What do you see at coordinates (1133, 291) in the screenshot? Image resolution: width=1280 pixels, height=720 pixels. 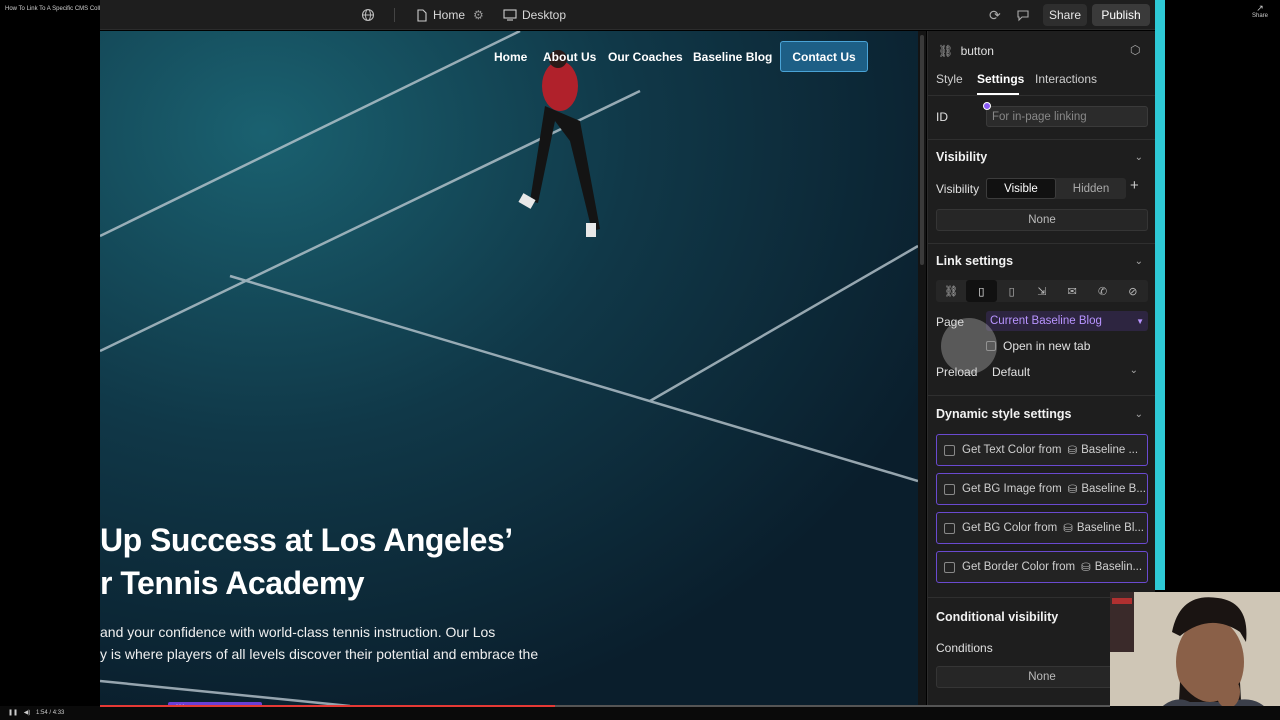 I see `asset-link-icon: ⊘` at bounding box center [1133, 291].